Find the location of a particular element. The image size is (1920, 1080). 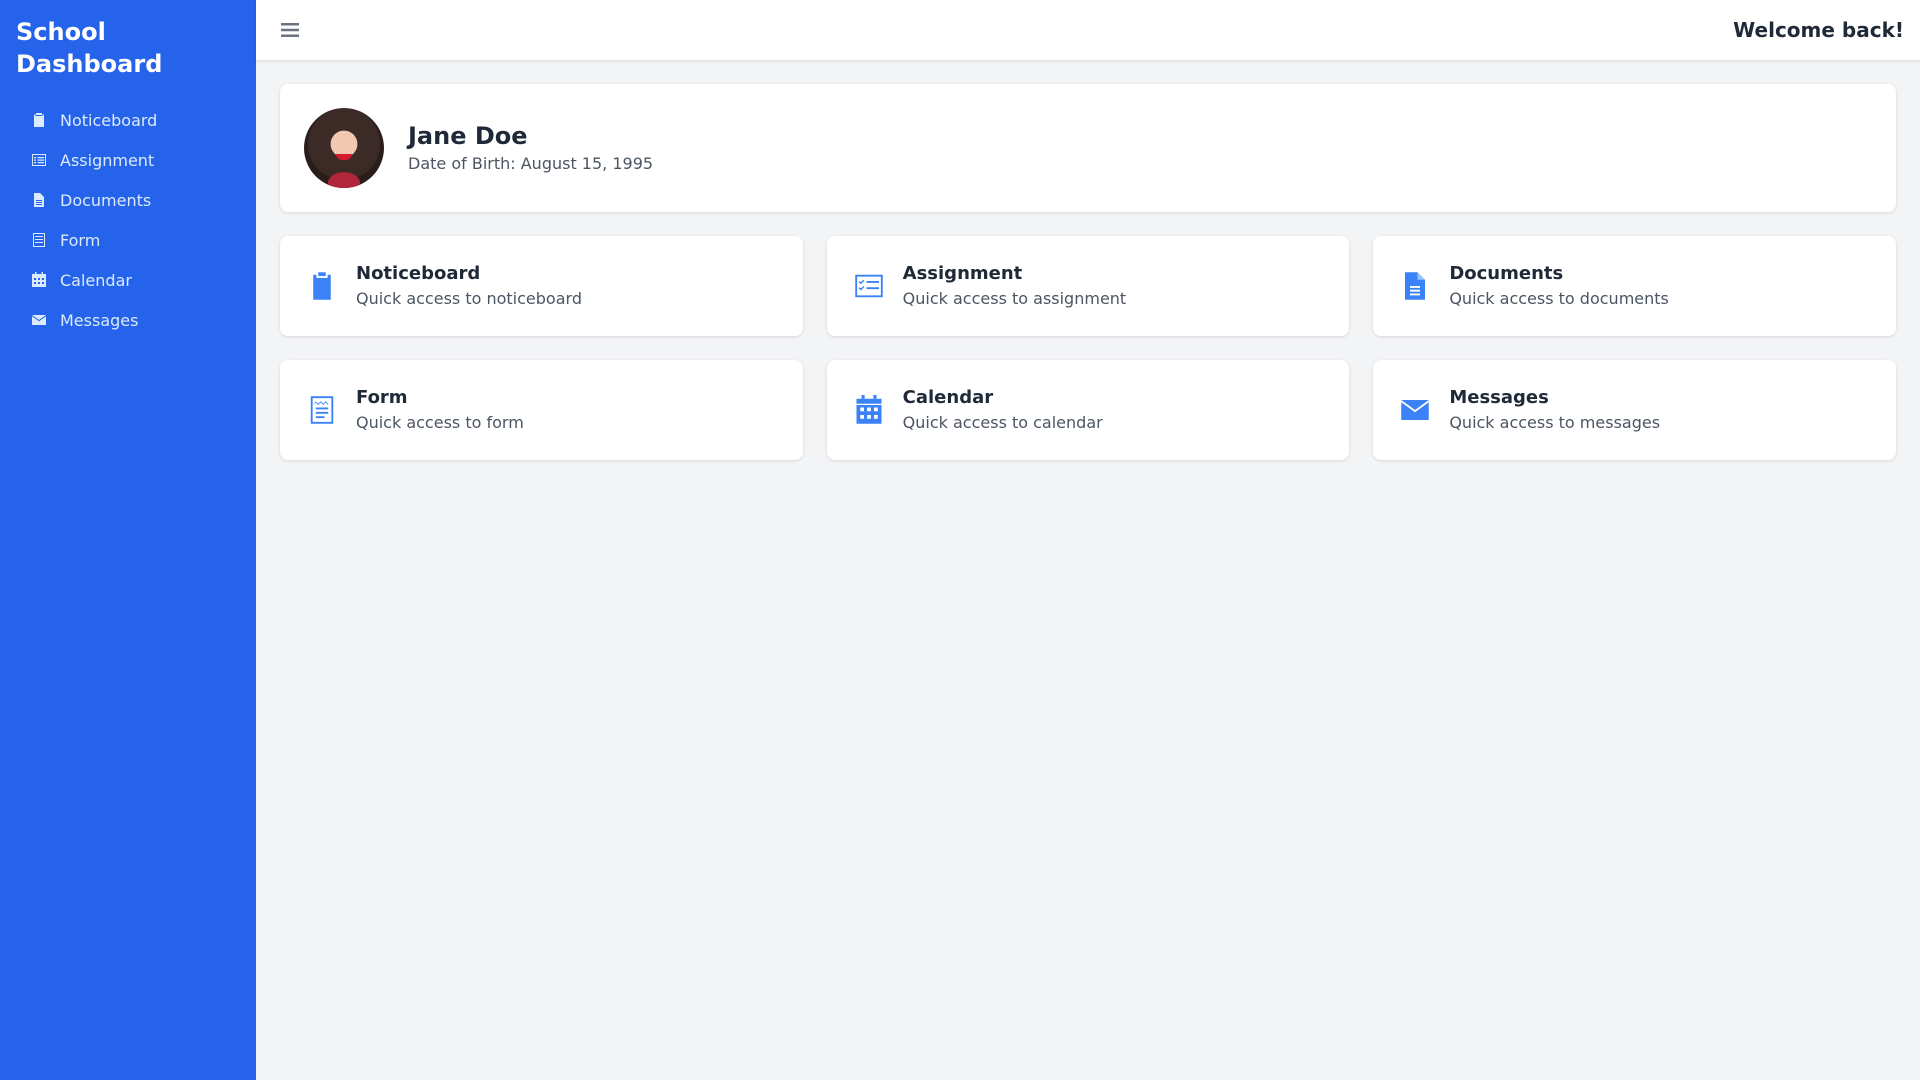

welcome-message: Welcome back! is located at coordinates (1818, 30).